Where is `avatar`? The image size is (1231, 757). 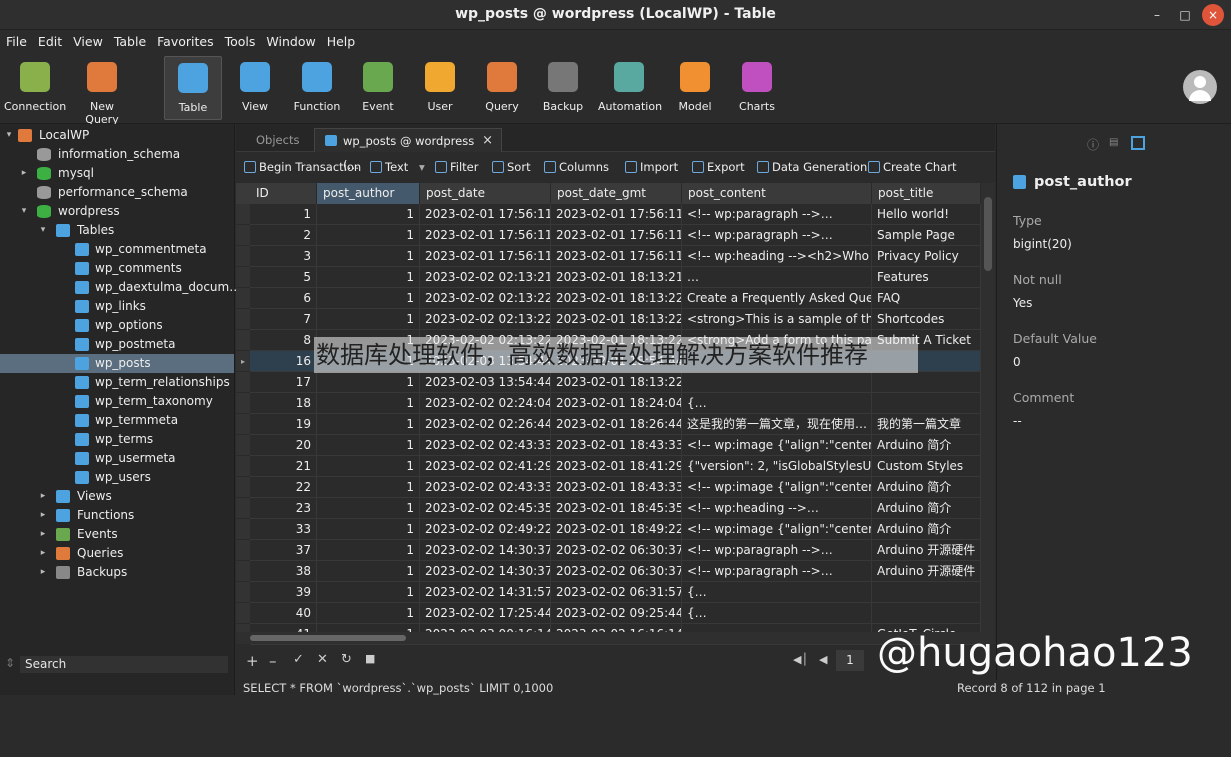
avatar is located at coordinates (1200, 87).